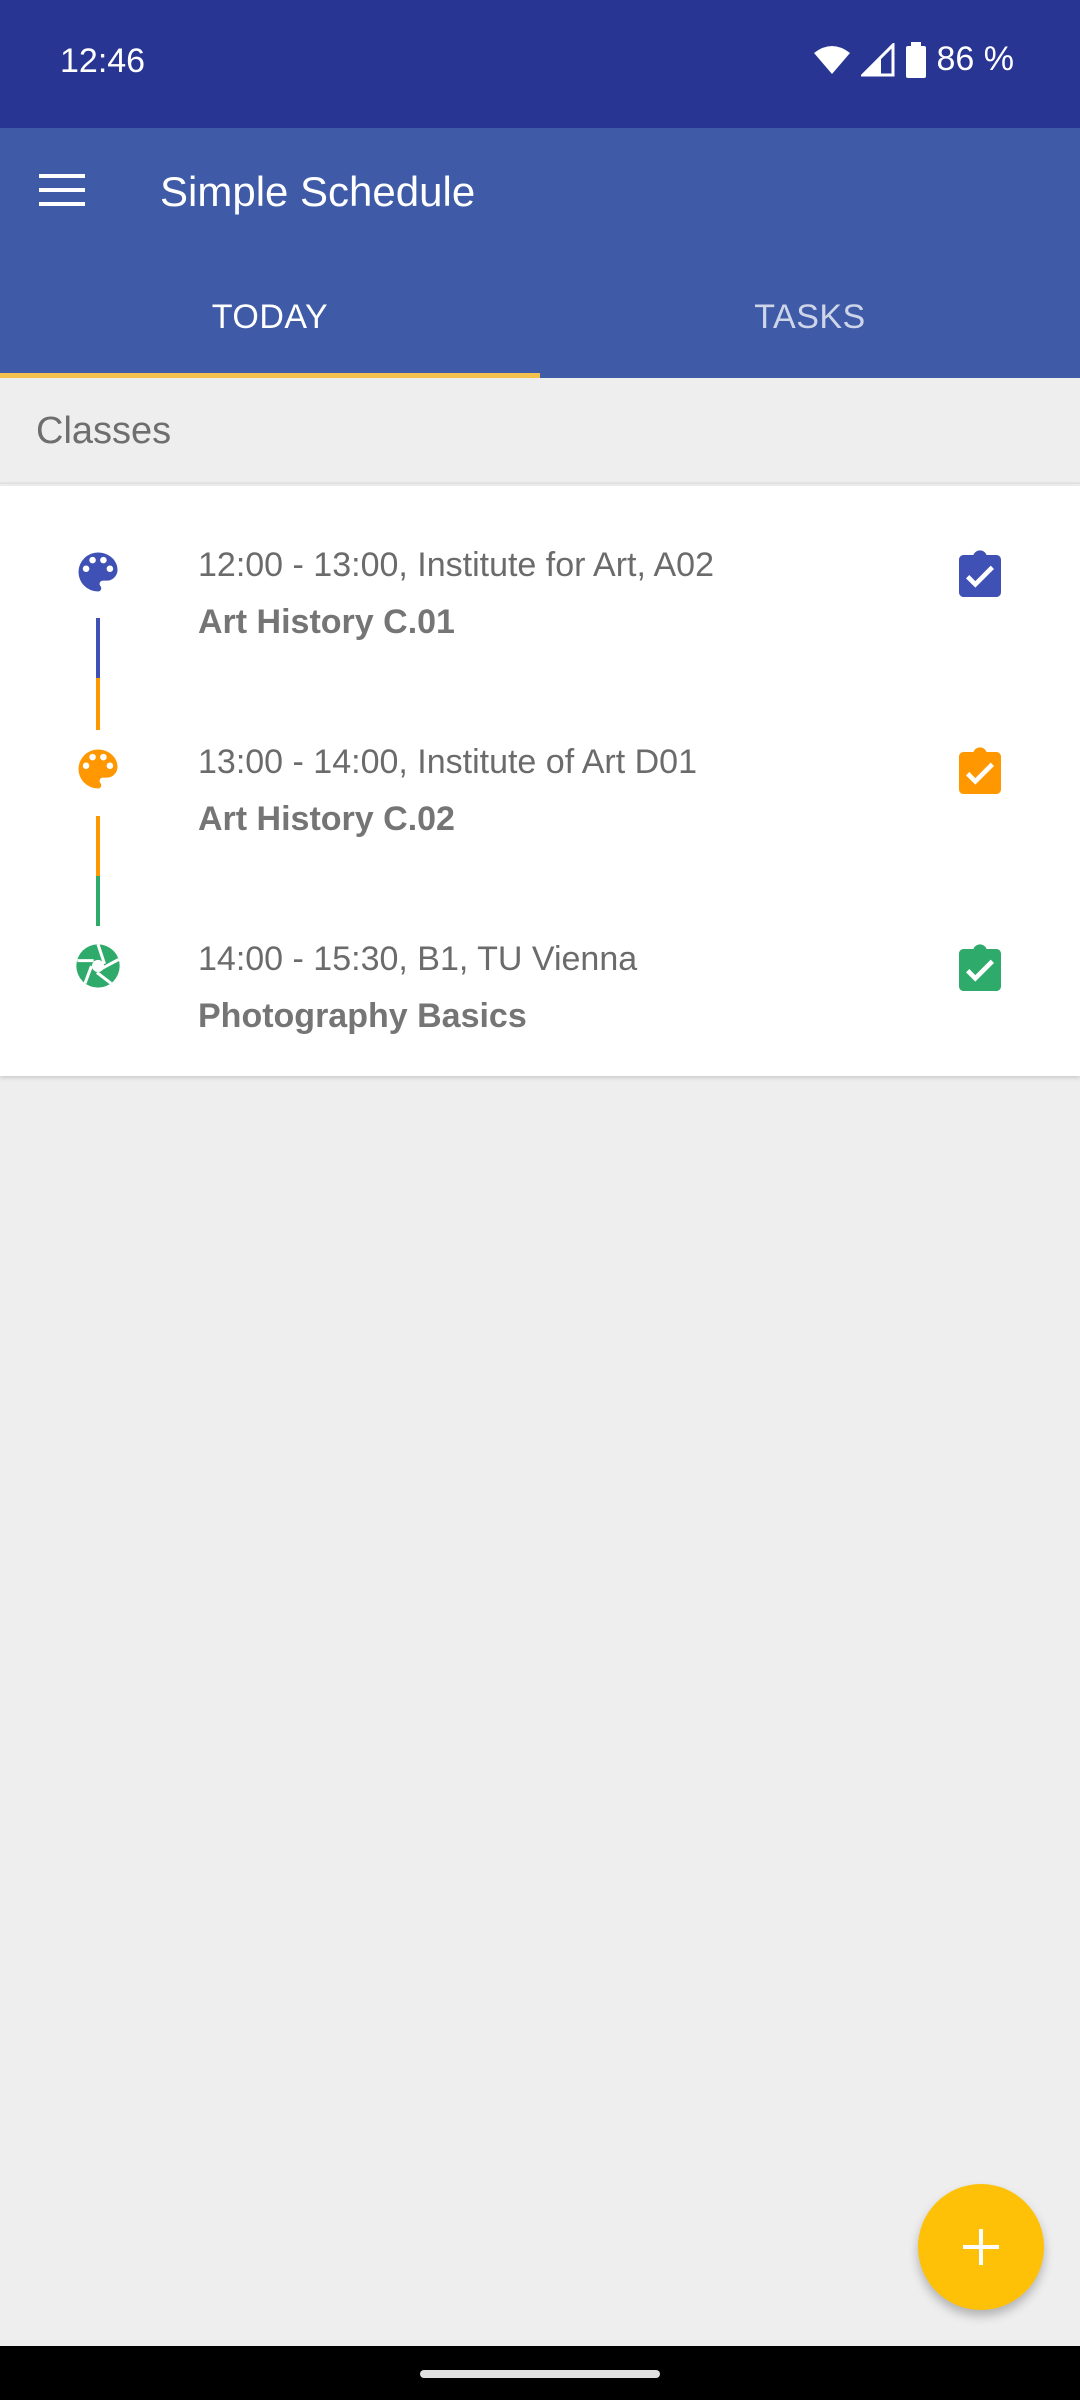 The image size is (1080, 2400). I want to click on home-gesture-handle, so click(540, 2374).